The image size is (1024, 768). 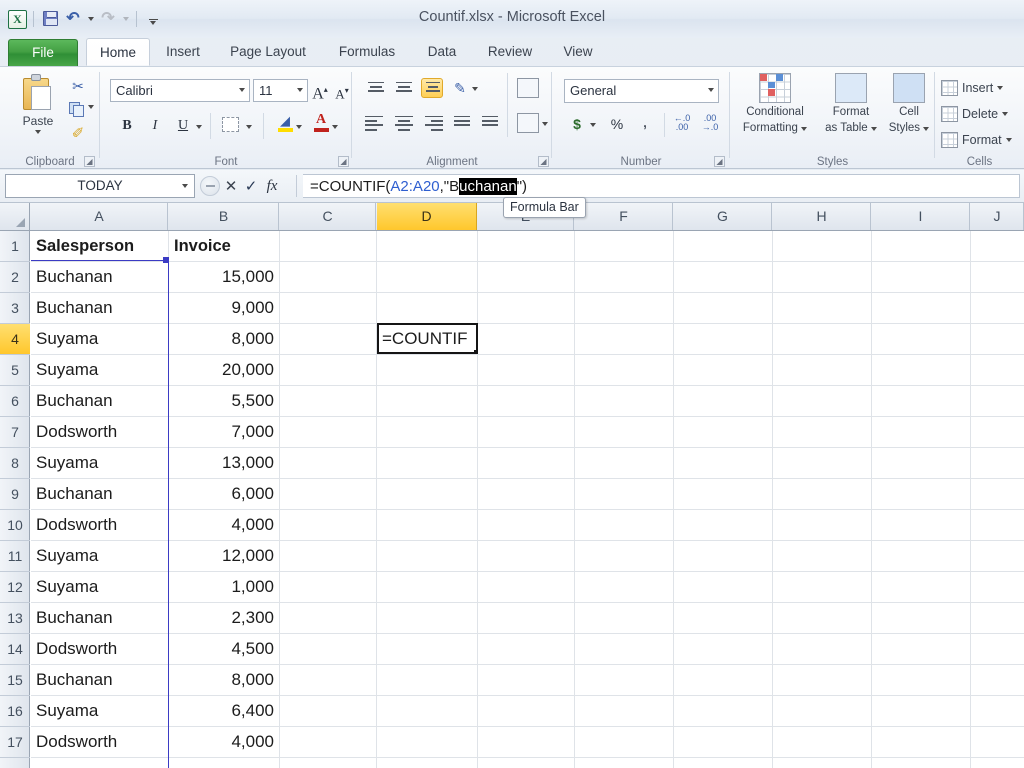 What do you see at coordinates (299, 127) in the screenshot?
I see `fill-color-dropdown` at bounding box center [299, 127].